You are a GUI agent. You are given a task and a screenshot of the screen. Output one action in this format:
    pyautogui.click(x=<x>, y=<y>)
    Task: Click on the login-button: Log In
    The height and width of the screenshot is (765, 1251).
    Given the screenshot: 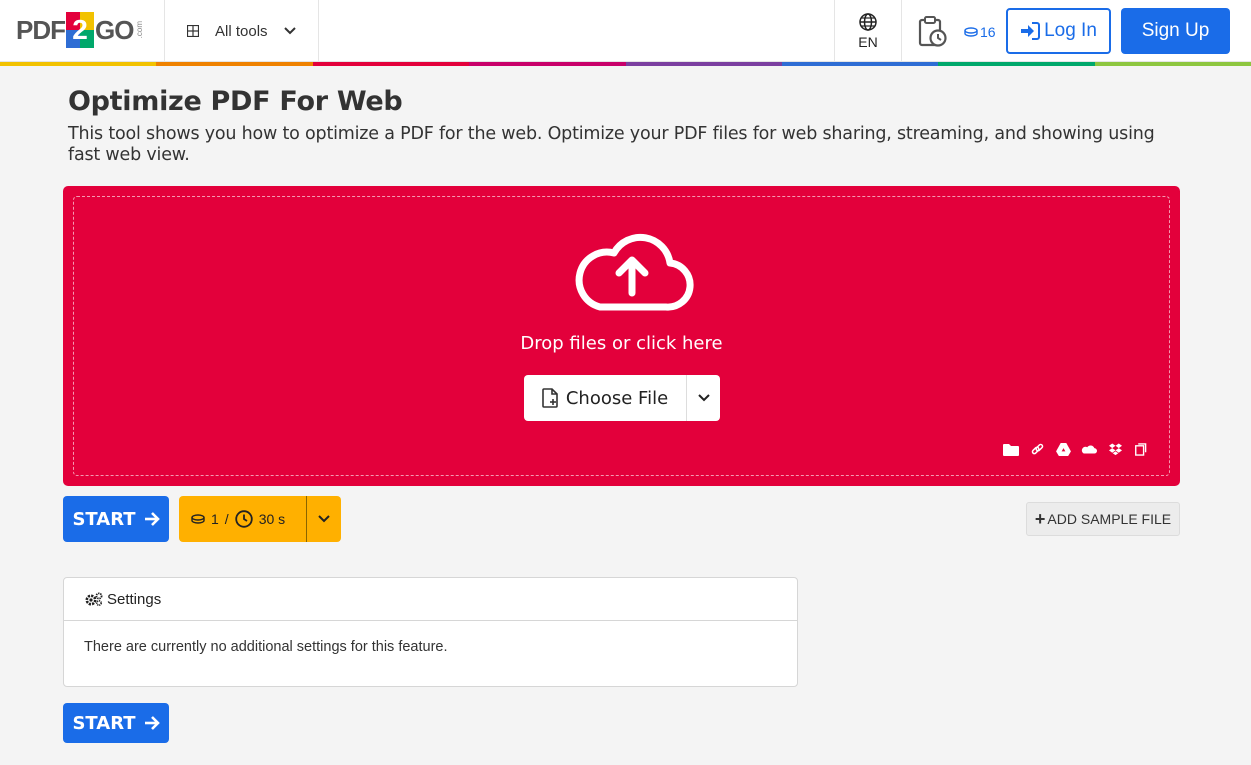 What is the action you would take?
    pyautogui.click(x=1058, y=31)
    